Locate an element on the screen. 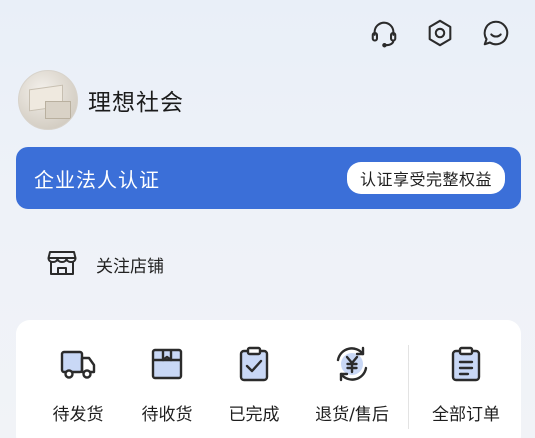  order-label: 退货/售后 is located at coordinates (352, 415).